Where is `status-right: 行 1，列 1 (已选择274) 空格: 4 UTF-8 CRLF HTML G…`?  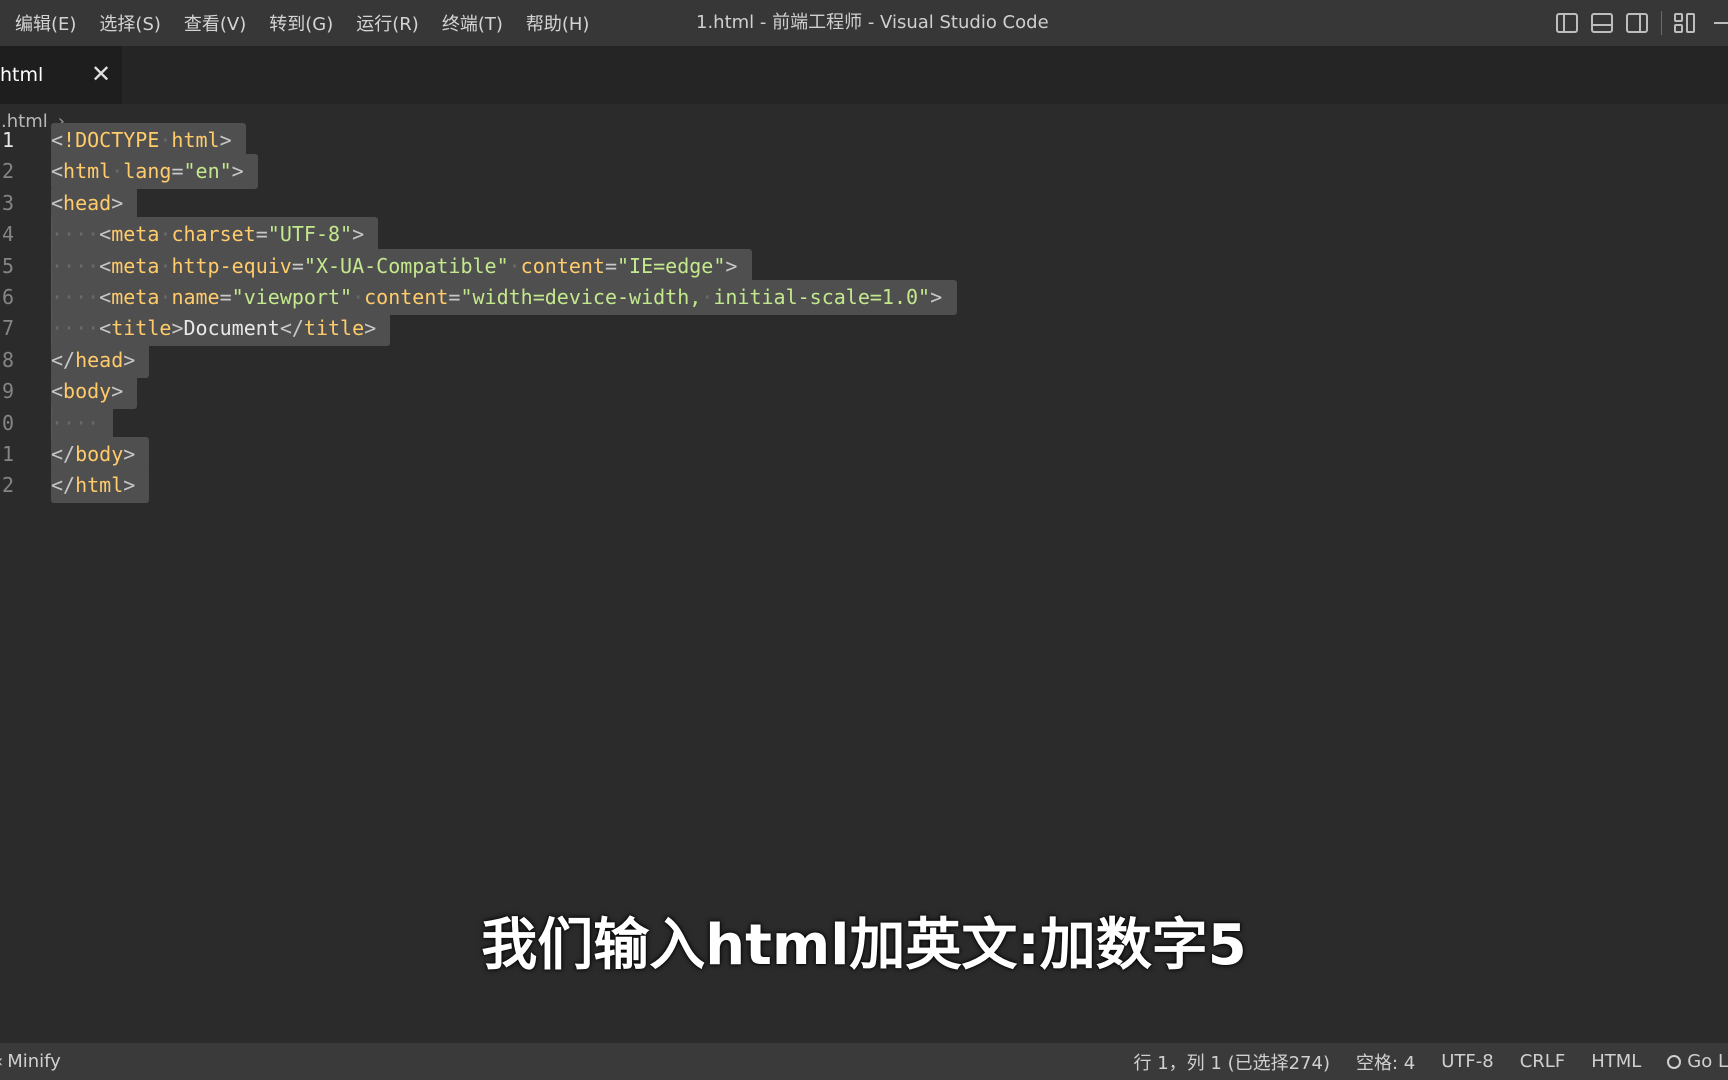
status-right: 行 1，列 1 (已选择274) 空格: 4 UTF-8 CRLF HTML G… is located at coordinates (1431, 1061).